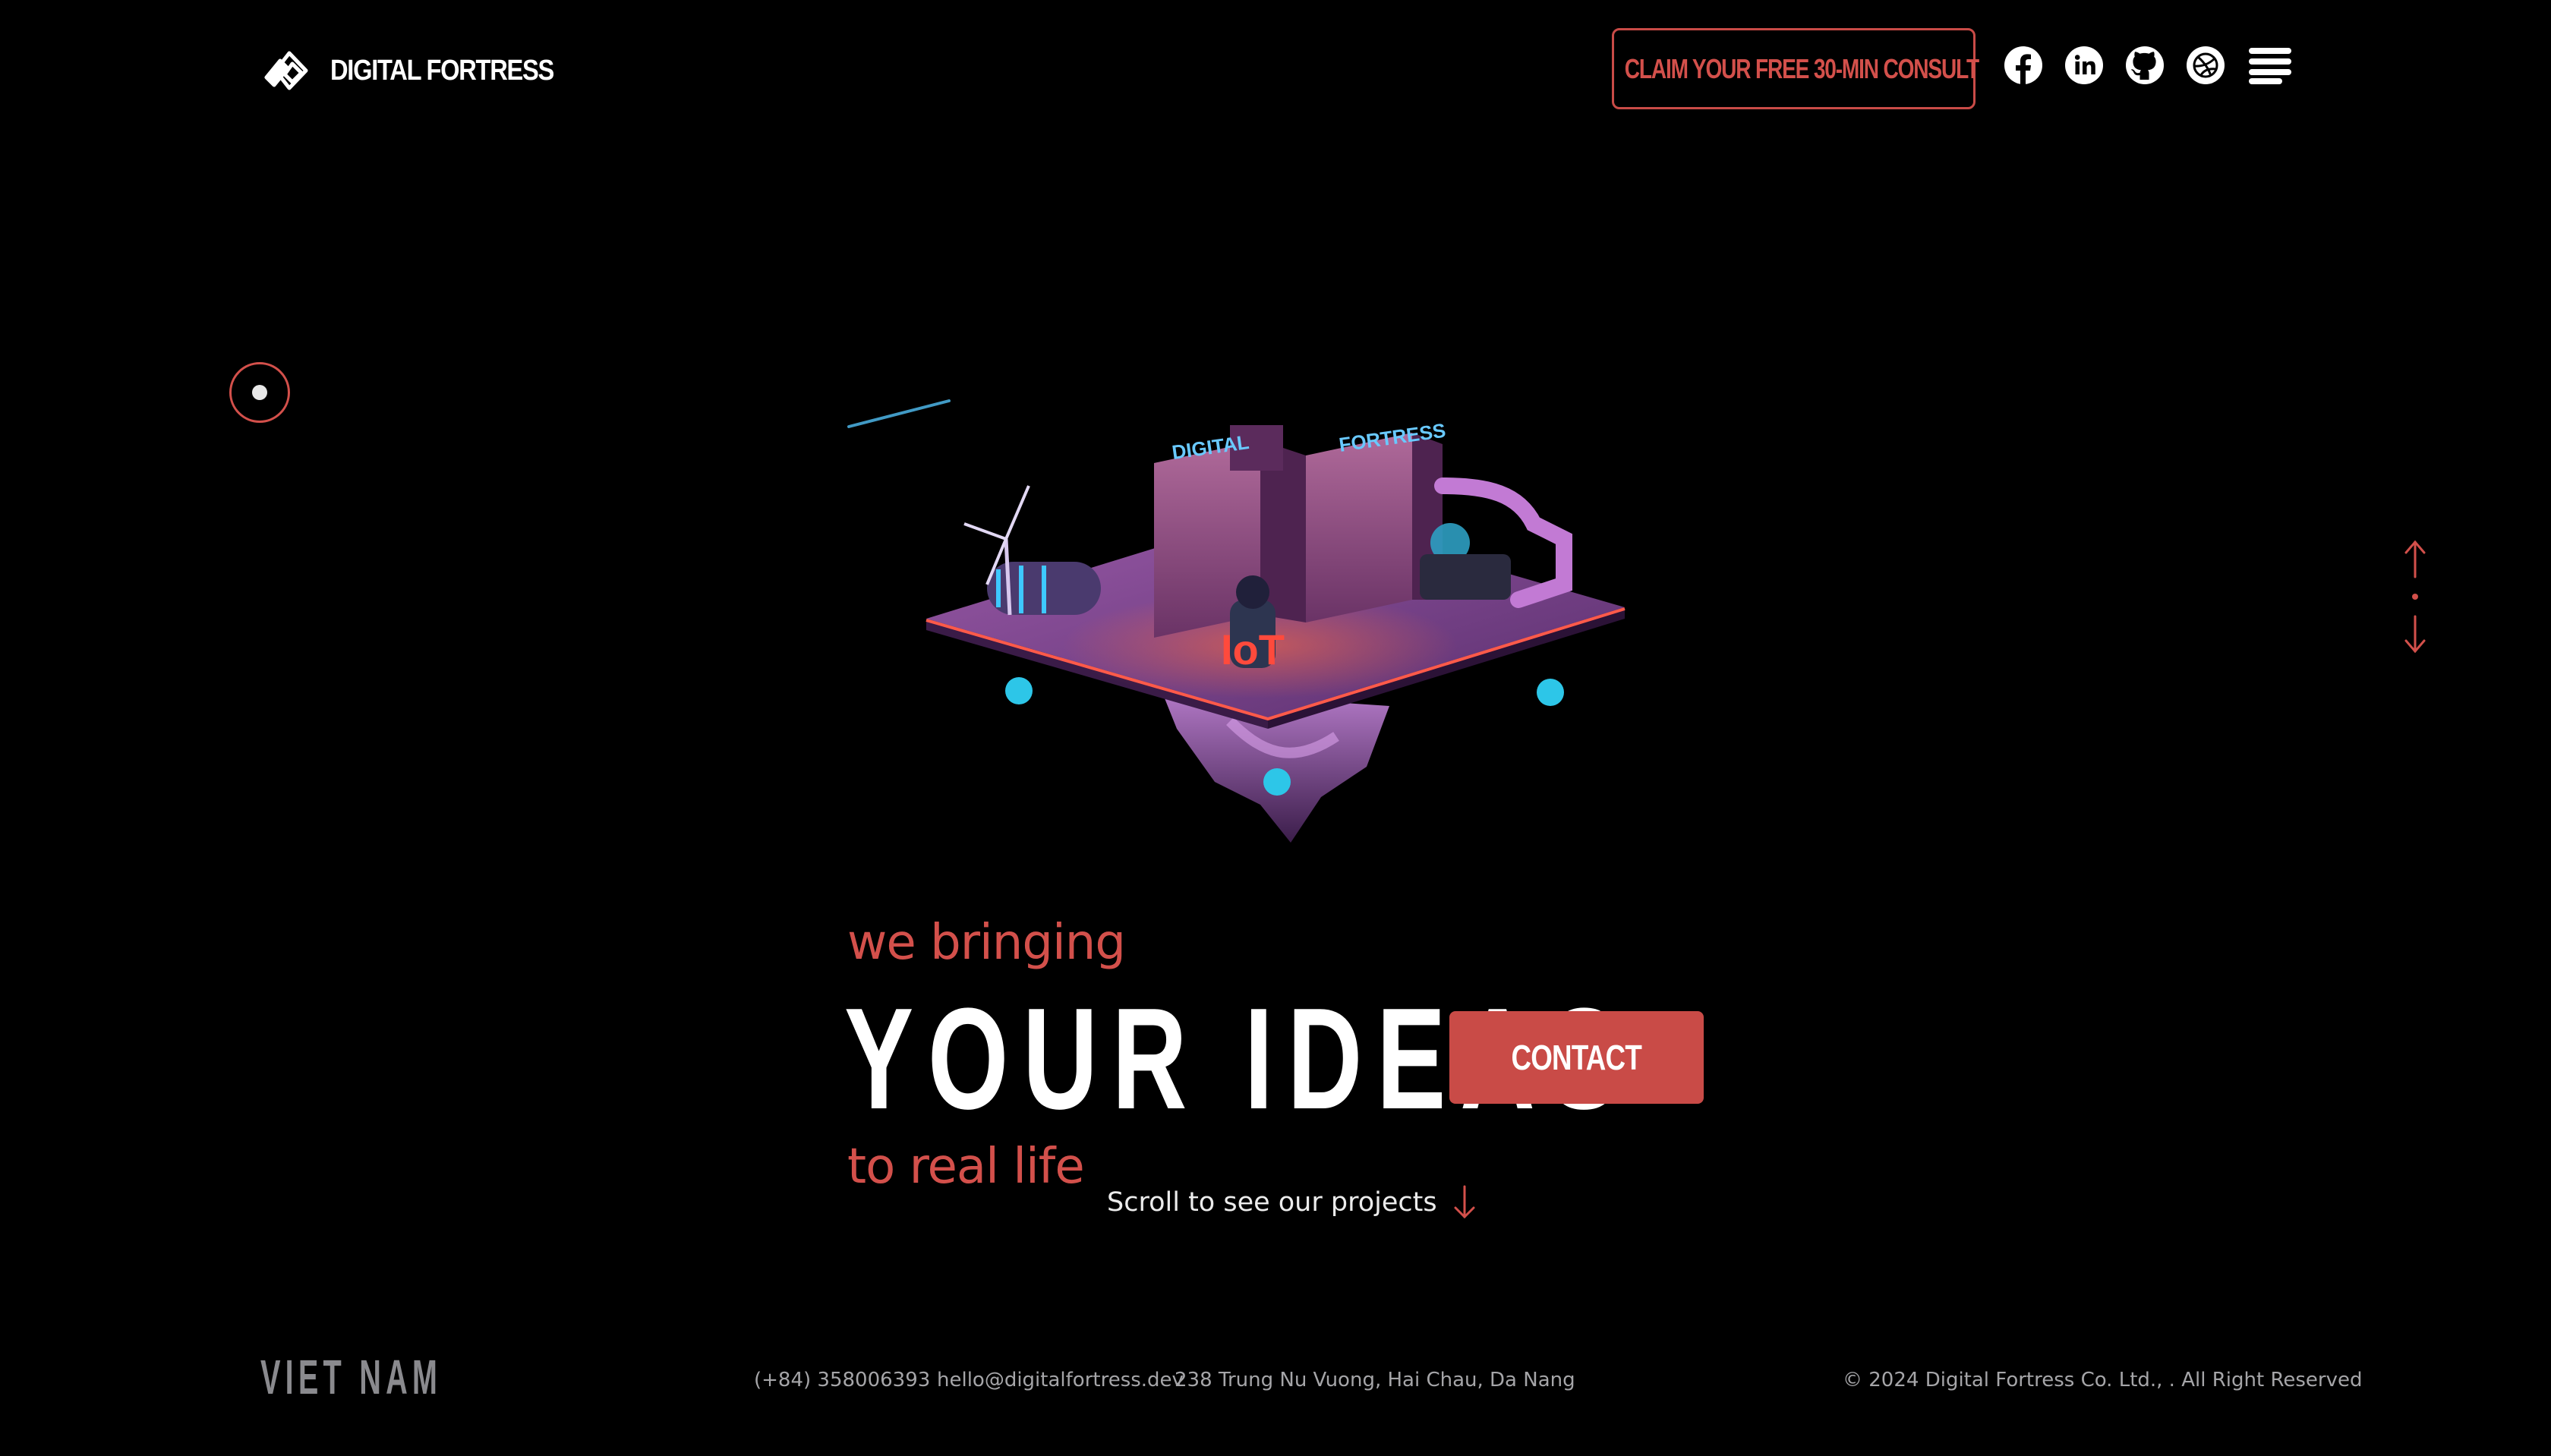 The height and width of the screenshot is (1456, 2551). Describe the element at coordinates (2270, 66) in the screenshot. I see `hamburger-menu-icon` at that location.